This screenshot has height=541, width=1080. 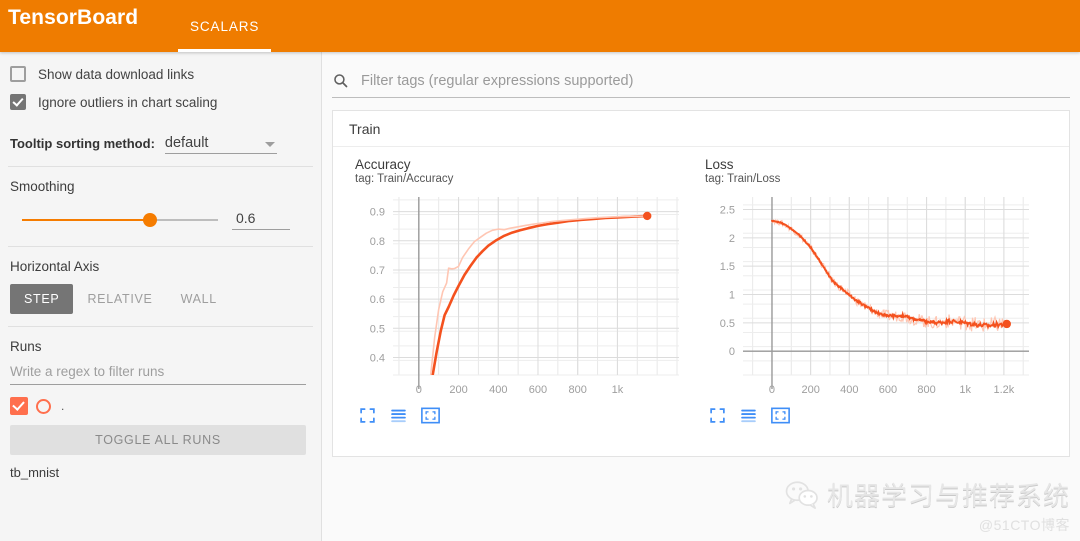 I want to click on svg-text: 0.4, so click(x=377, y=358).